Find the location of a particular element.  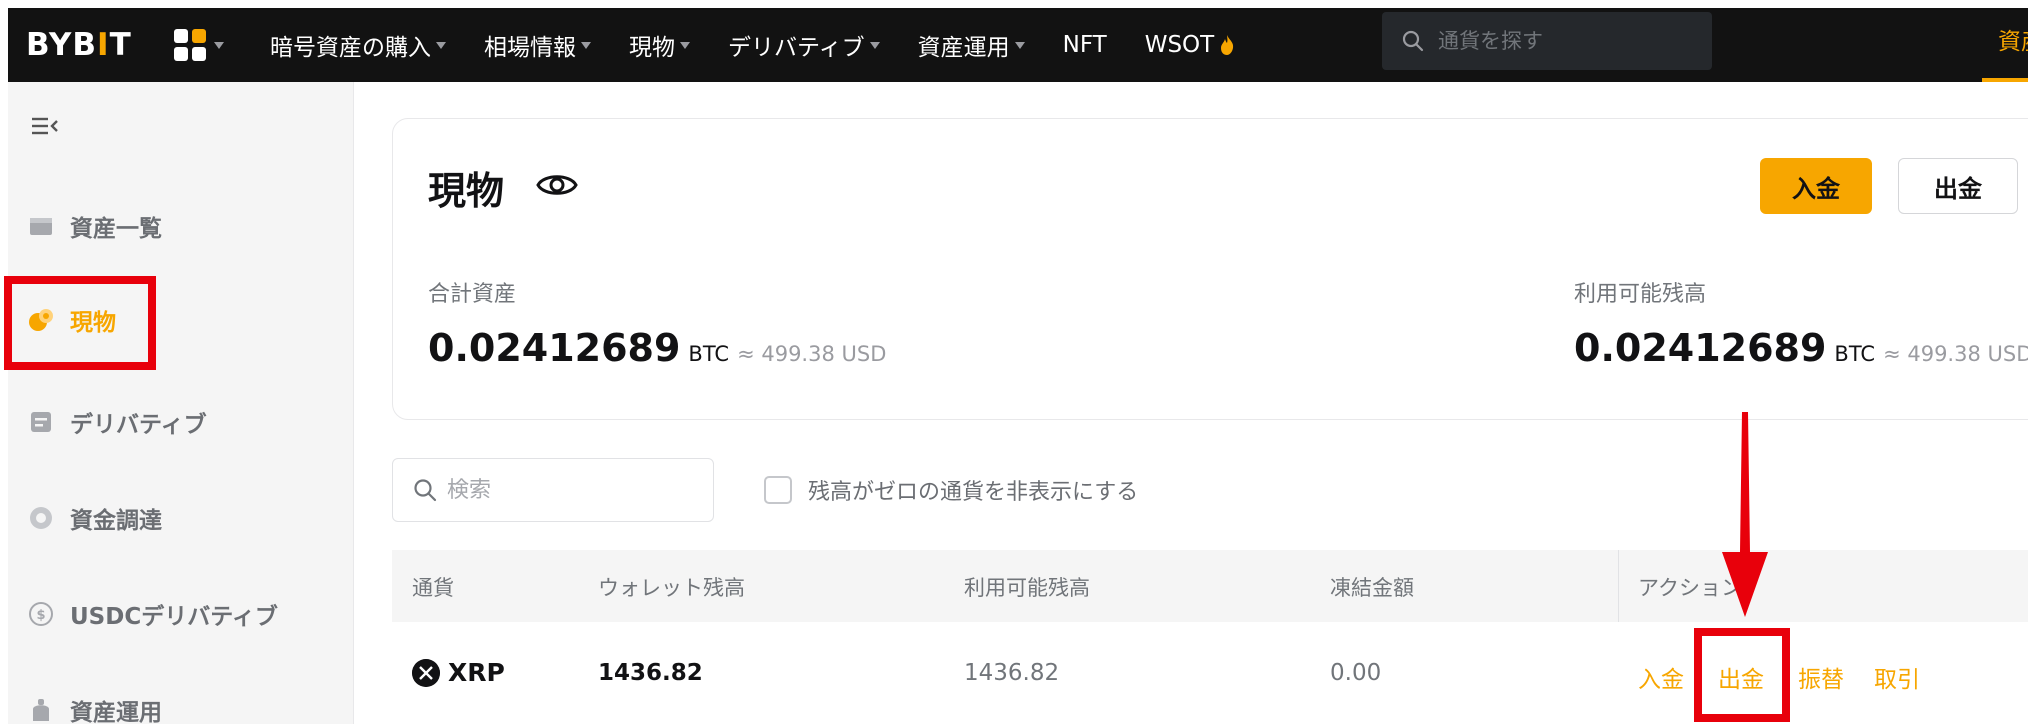

withdraw-button: 出金 is located at coordinates (1958, 186).